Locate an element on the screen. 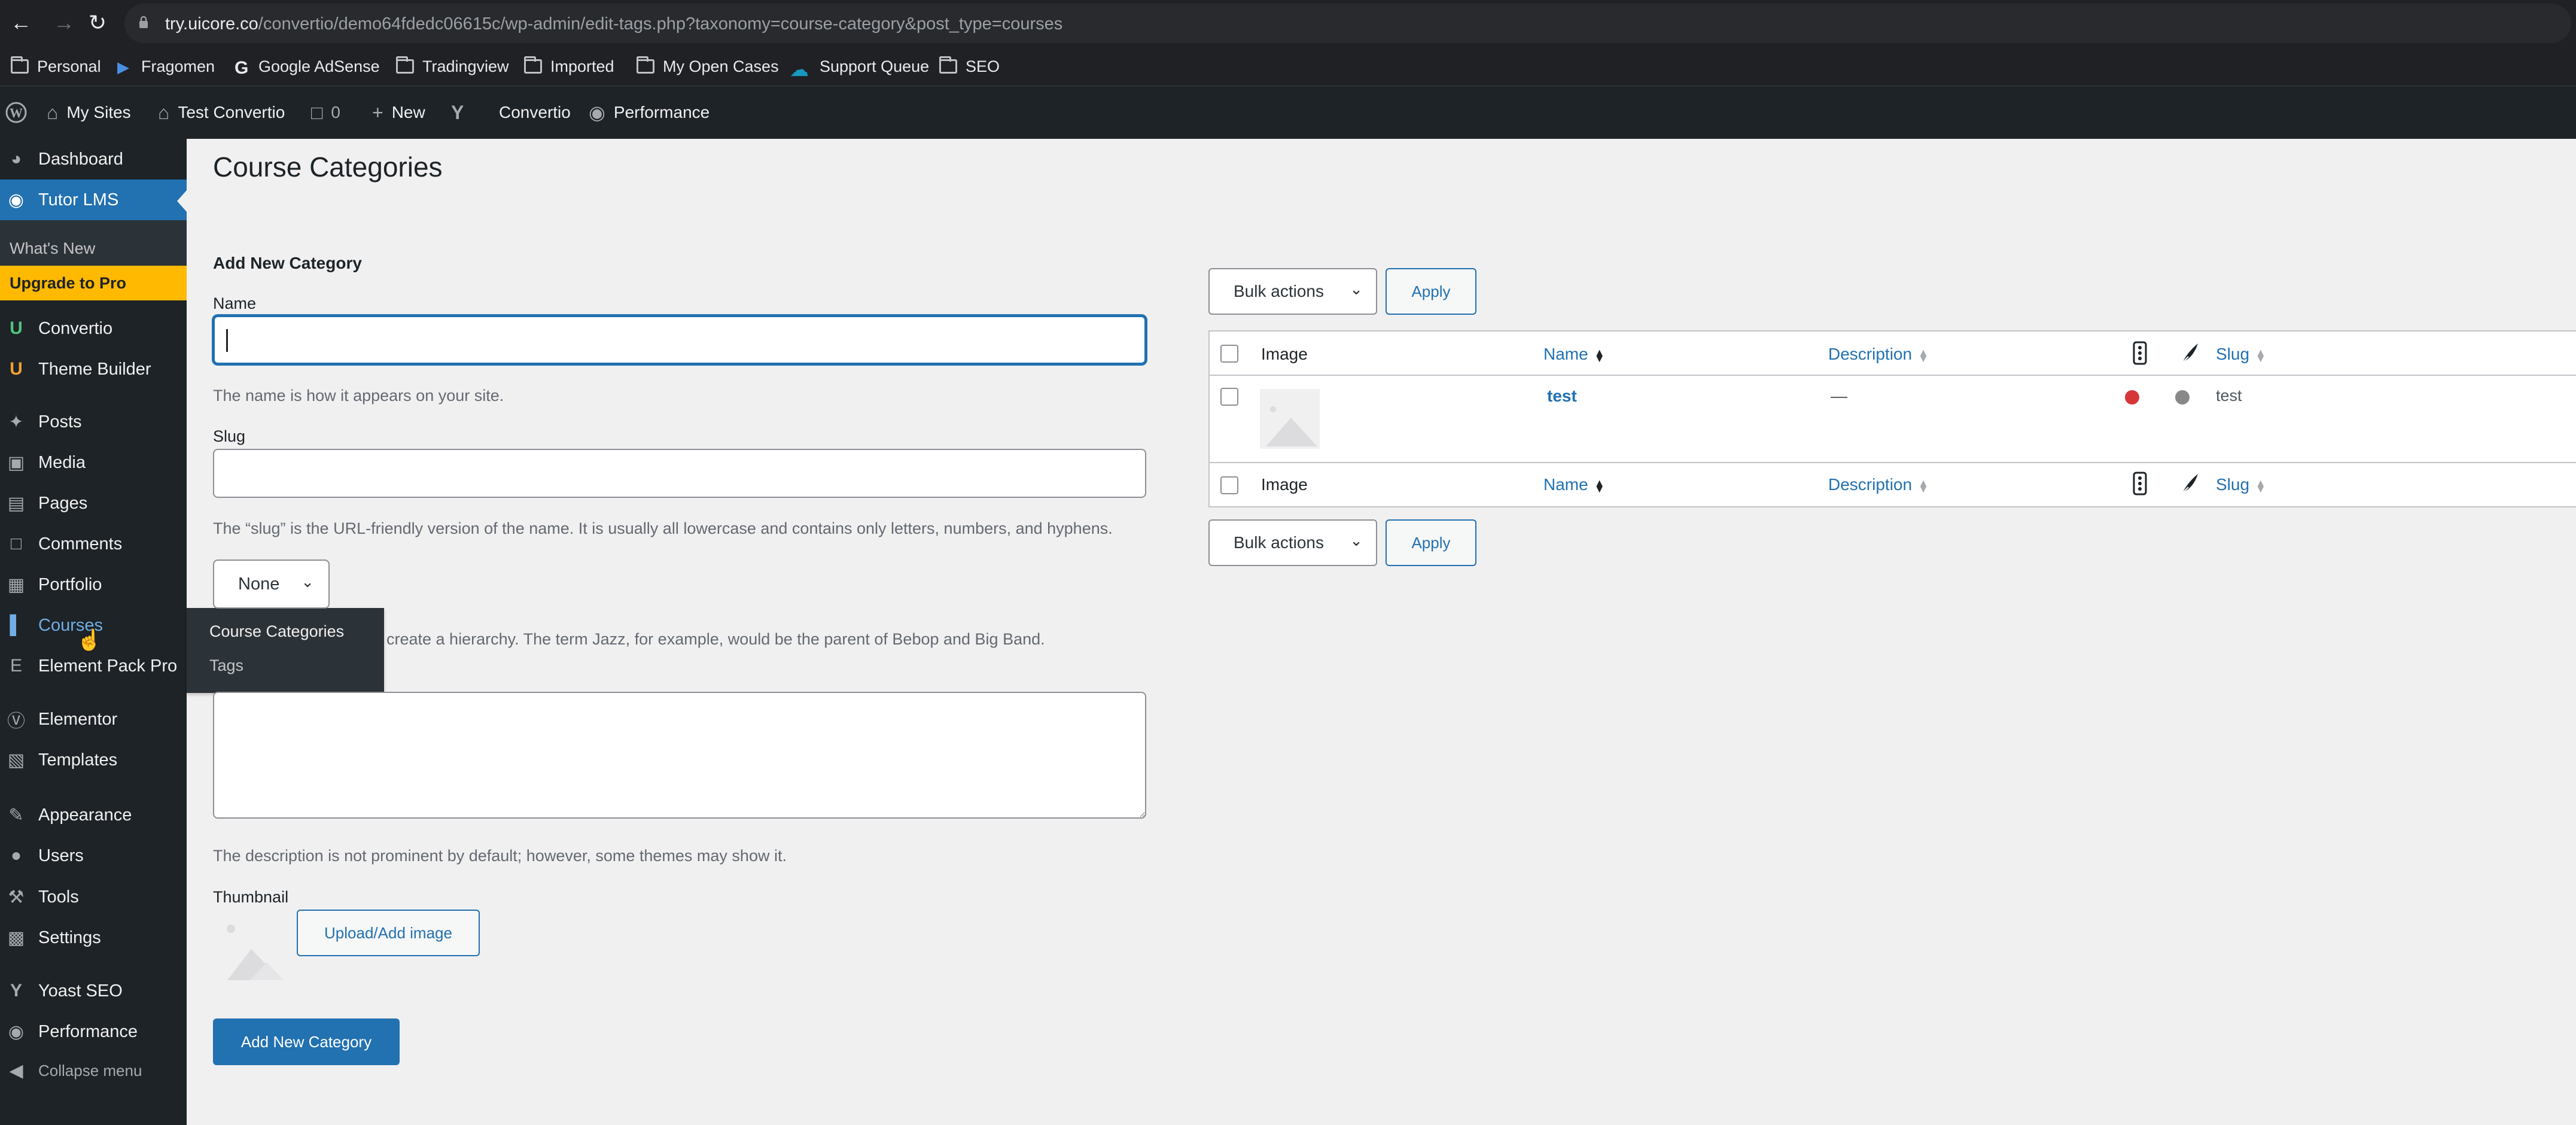 Image resolution: width=2576 pixels, height=1125 pixels. add-new-category-button: Add New Category is located at coordinates (306, 1042).